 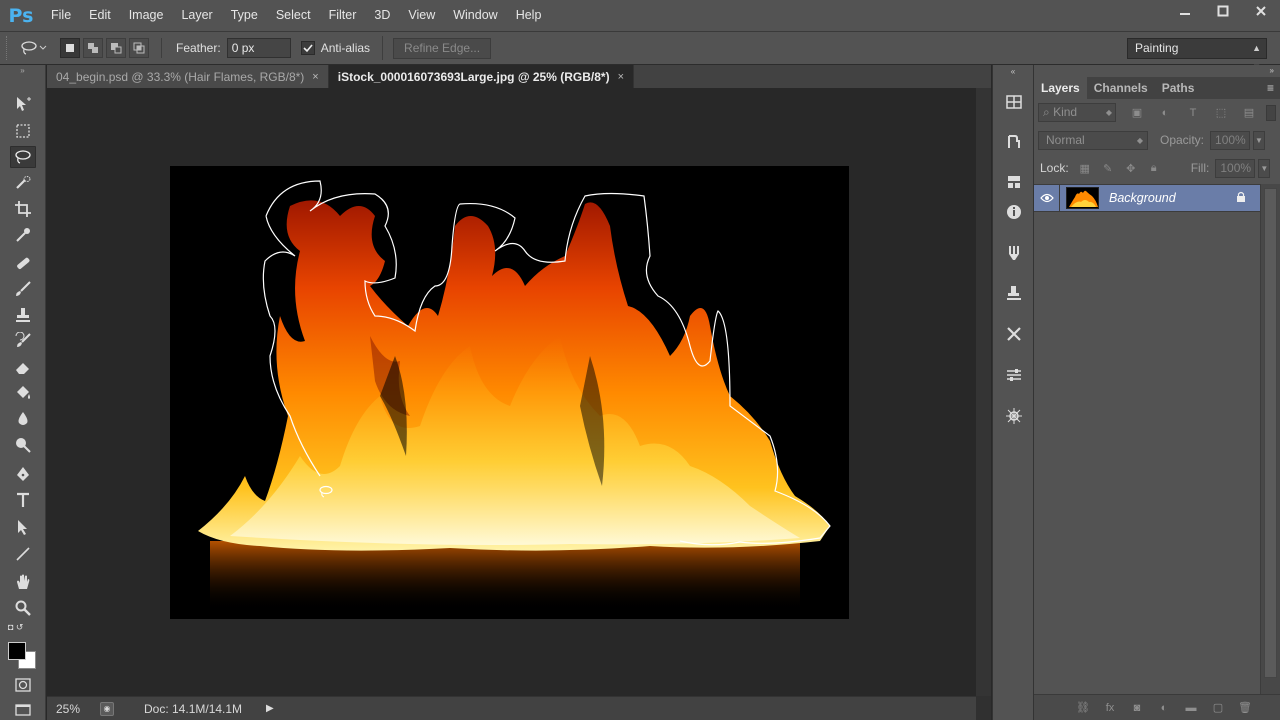 What do you see at coordinates (23, 419) in the screenshot?
I see `blur-tool-icon` at bounding box center [23, 419].